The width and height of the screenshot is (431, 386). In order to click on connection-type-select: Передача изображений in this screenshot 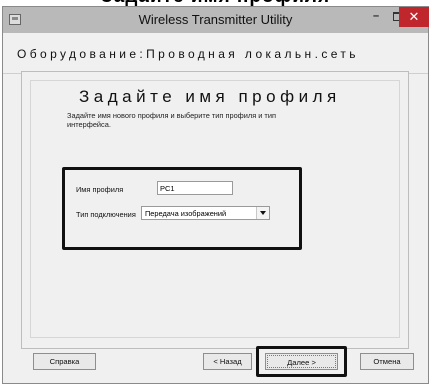, I will do `click(205, 213)`.